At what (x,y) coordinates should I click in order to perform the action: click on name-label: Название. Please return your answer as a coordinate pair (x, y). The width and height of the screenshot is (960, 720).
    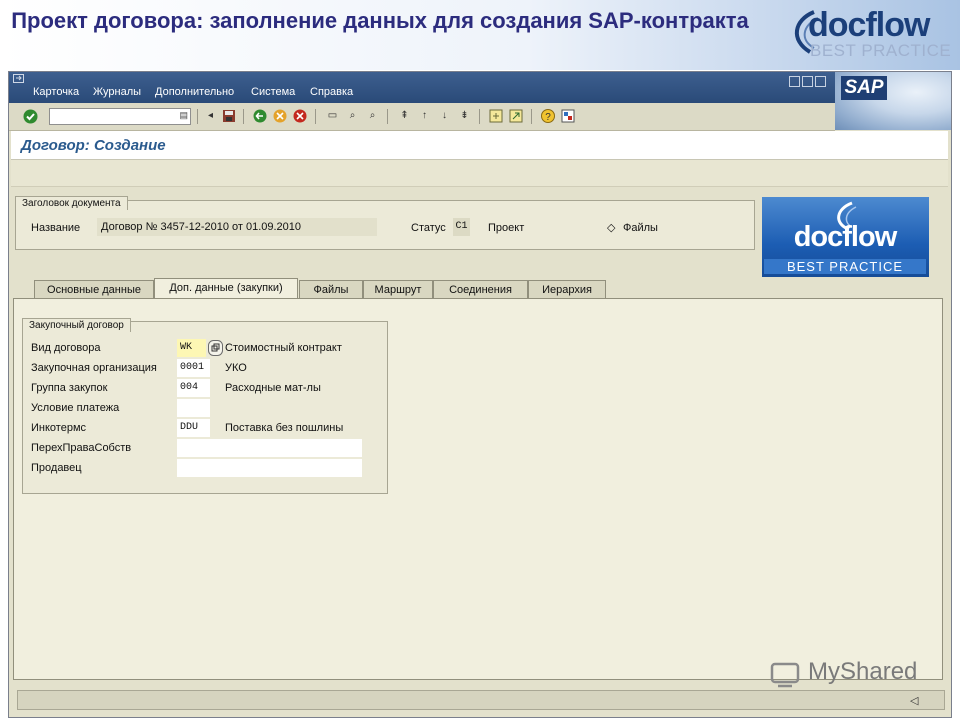
    Looking at the image, I should click on (56, 228).